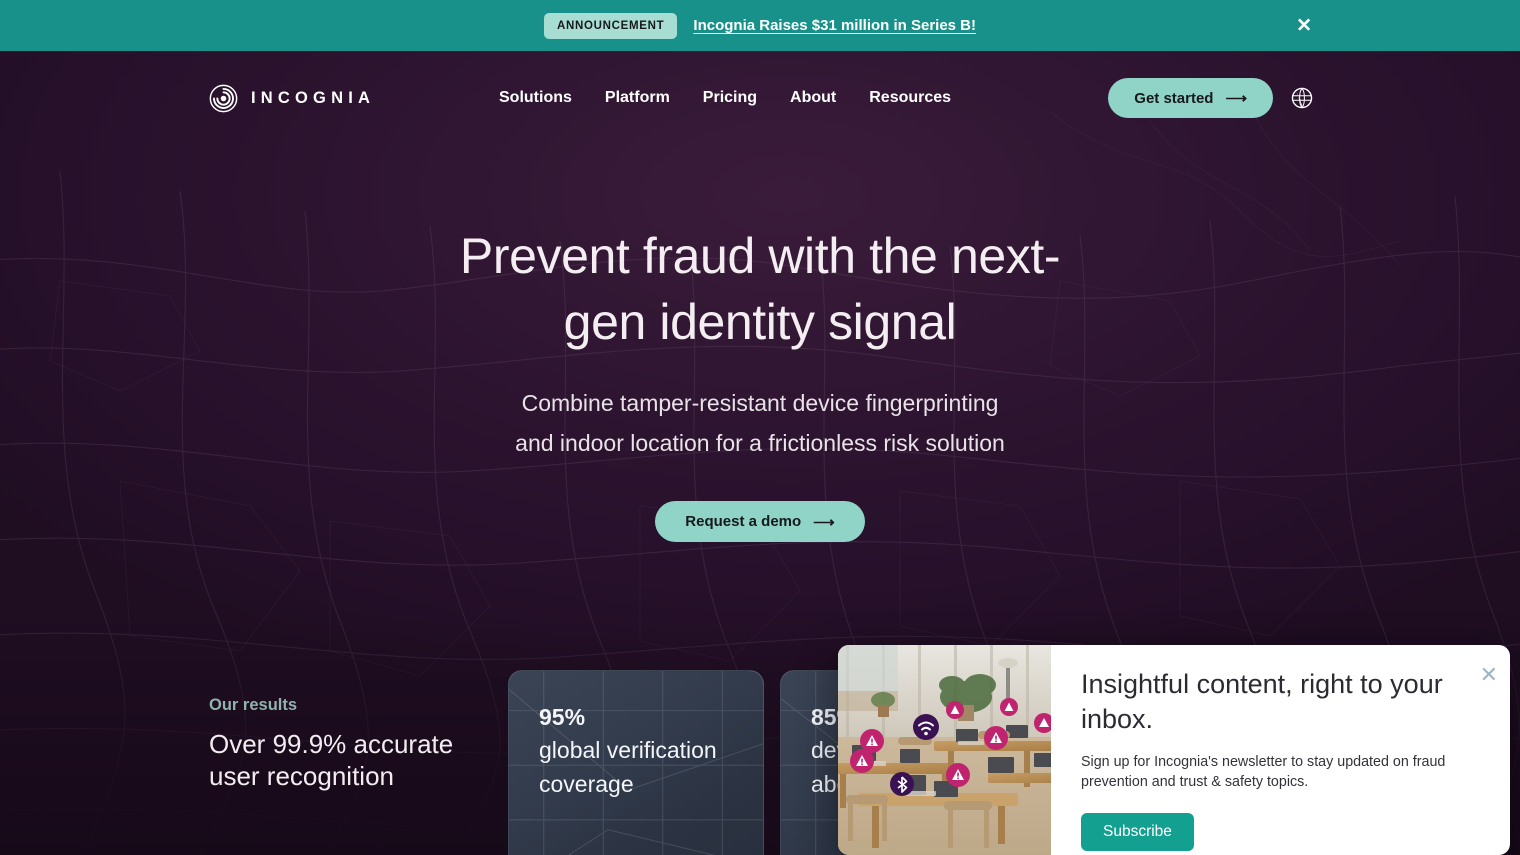  I want to click on nav-item-about: About, so click(813, 98).